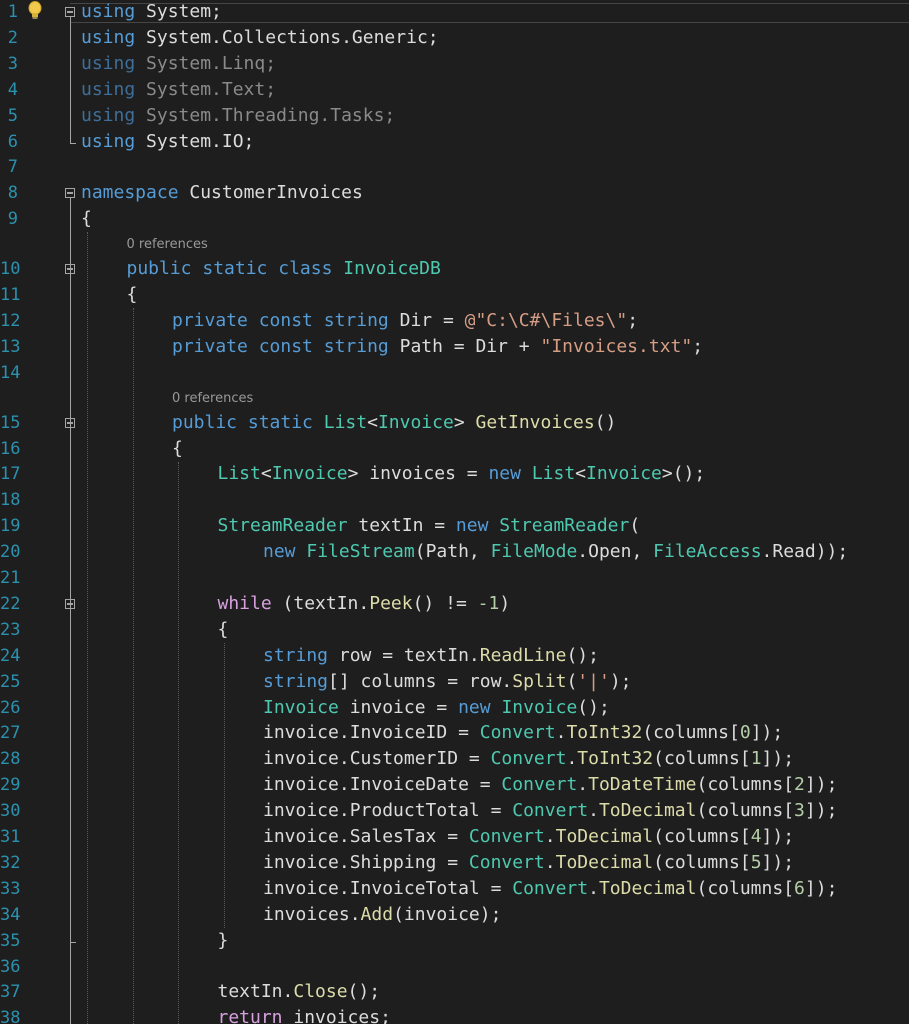 The height and width of the screenshot is (1024, 909). Describe the element at coordinates (454, 449) in the screenshot. I see `code-line: 16 {` at that location.